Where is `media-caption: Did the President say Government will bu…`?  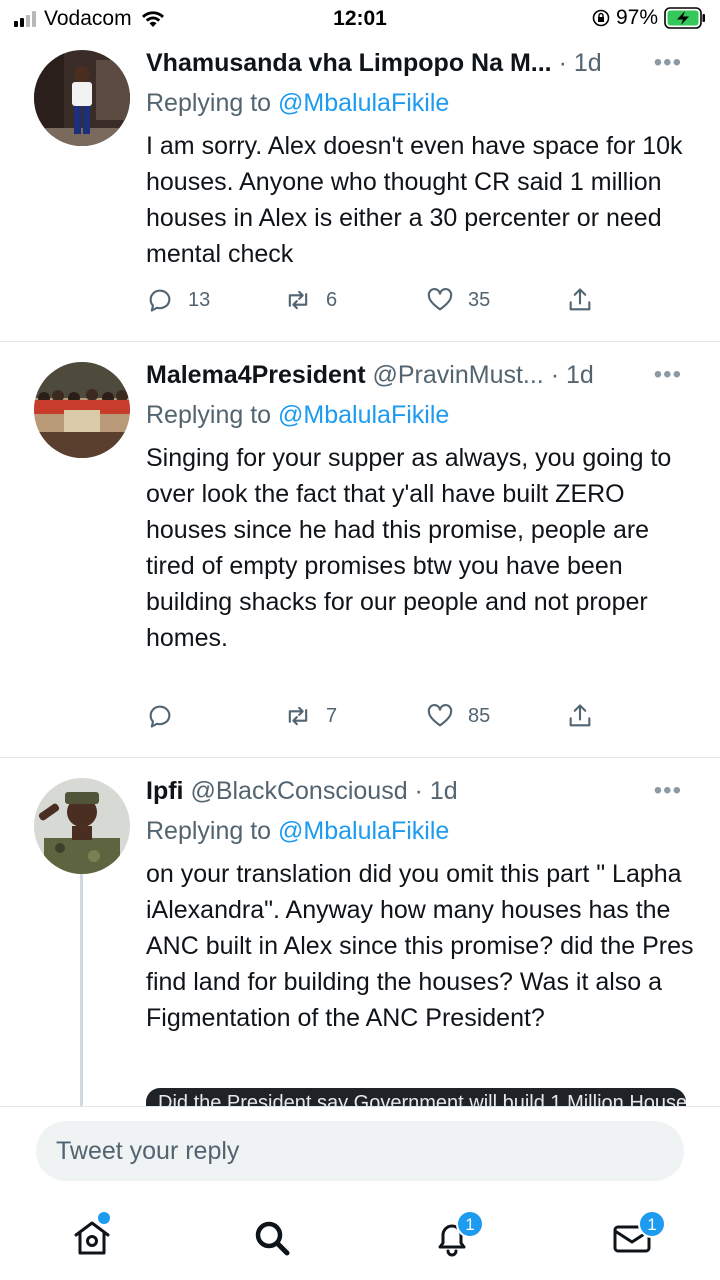 media-caption: Did the President say Government will bu… is located at coordinates (422, 1099).